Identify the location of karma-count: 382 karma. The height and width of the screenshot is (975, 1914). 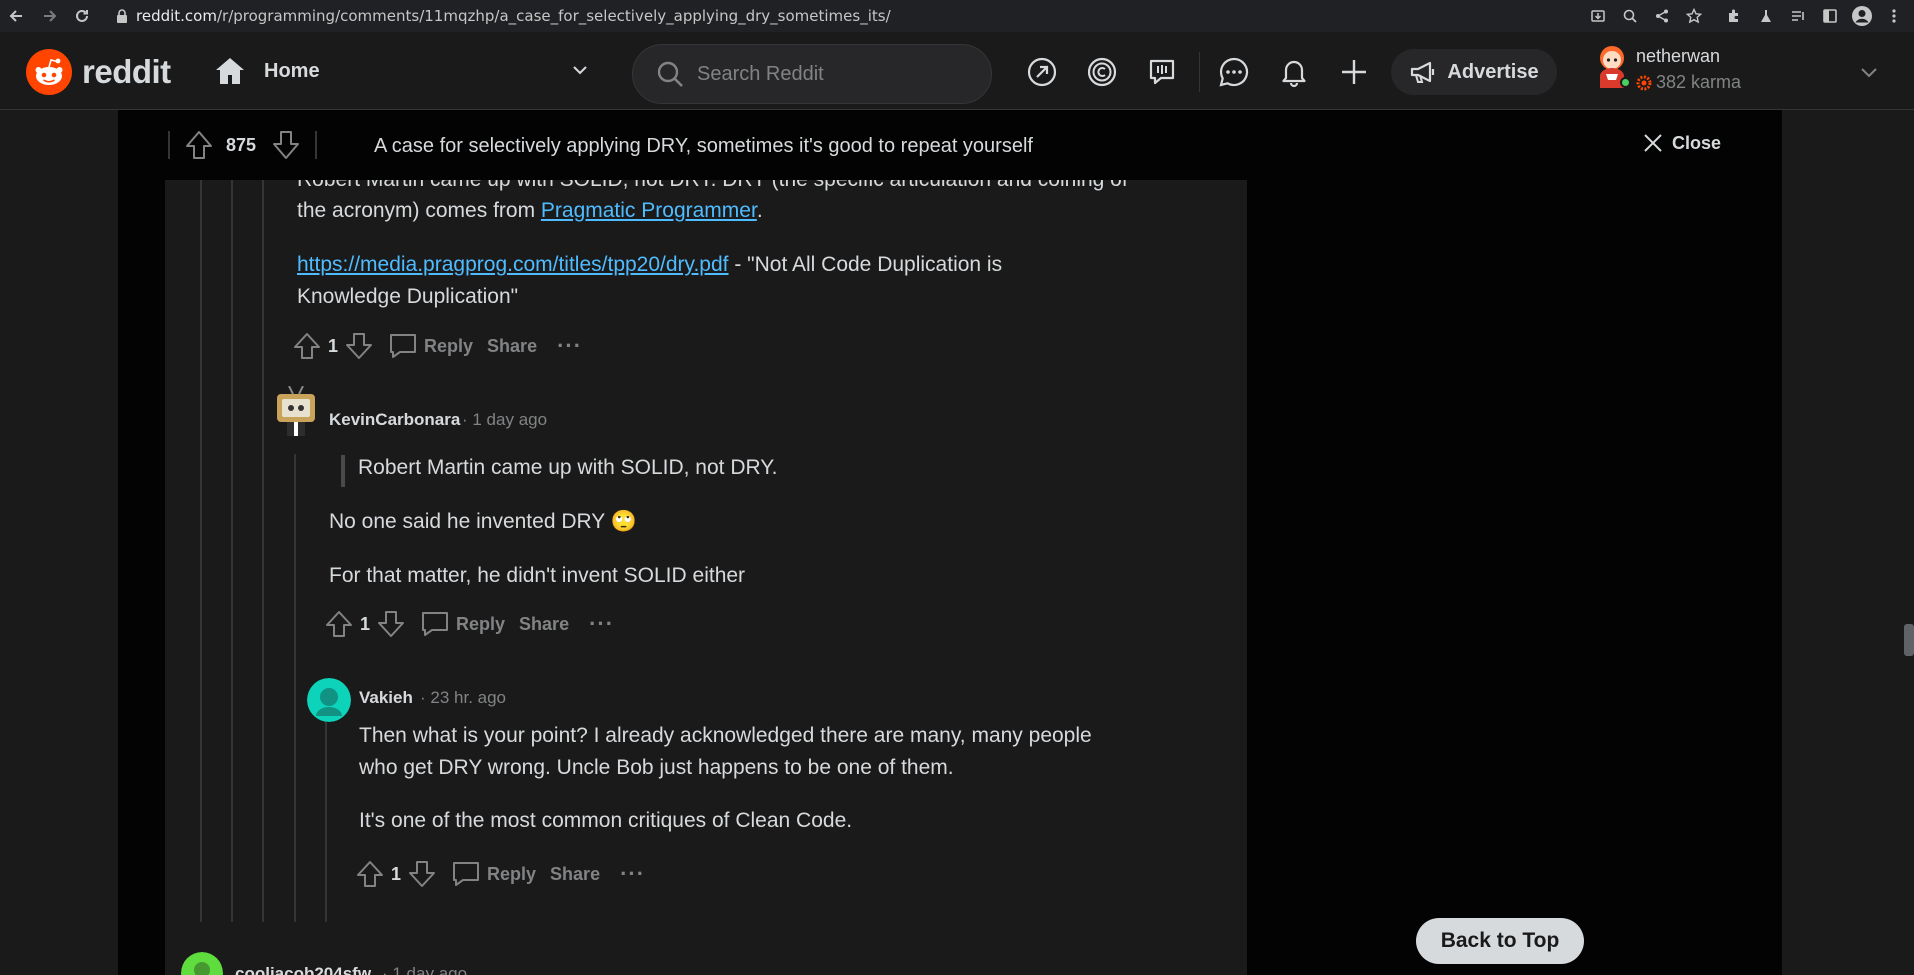
(1688, 82).